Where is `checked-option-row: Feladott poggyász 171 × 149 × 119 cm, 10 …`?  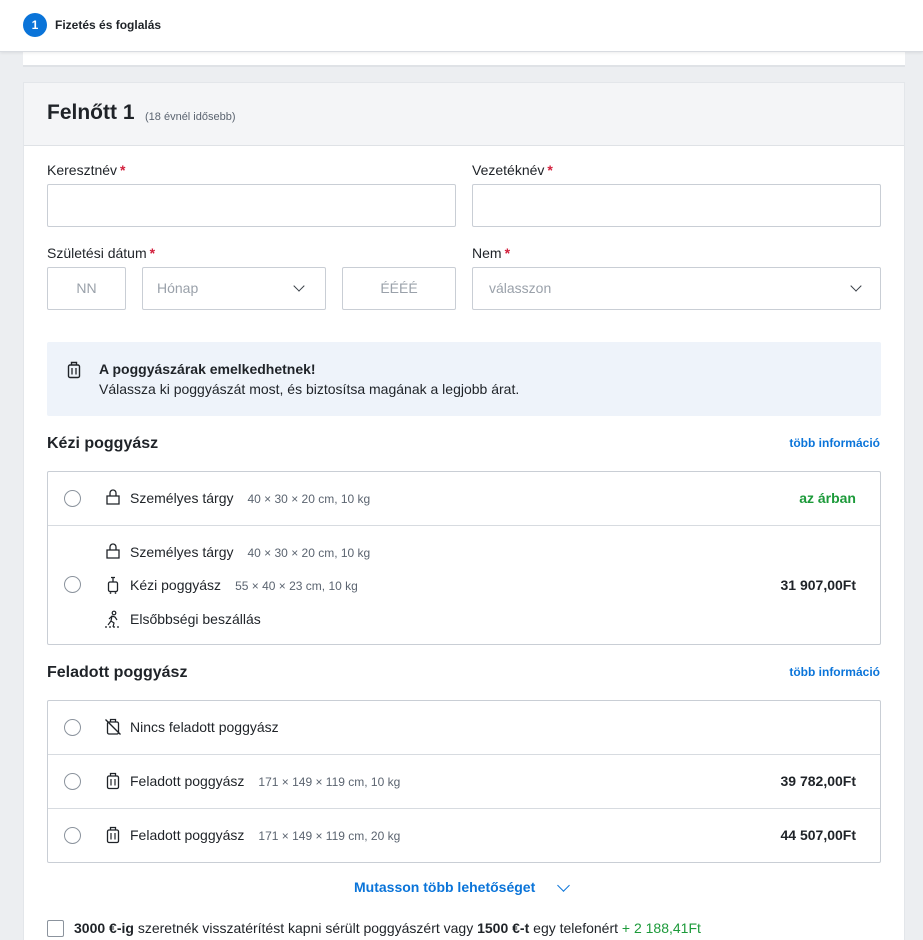 checked-option-row: Feladott poggyász 171 × 149 × 119 cm, 10 … is located at coordinates (464, 782).